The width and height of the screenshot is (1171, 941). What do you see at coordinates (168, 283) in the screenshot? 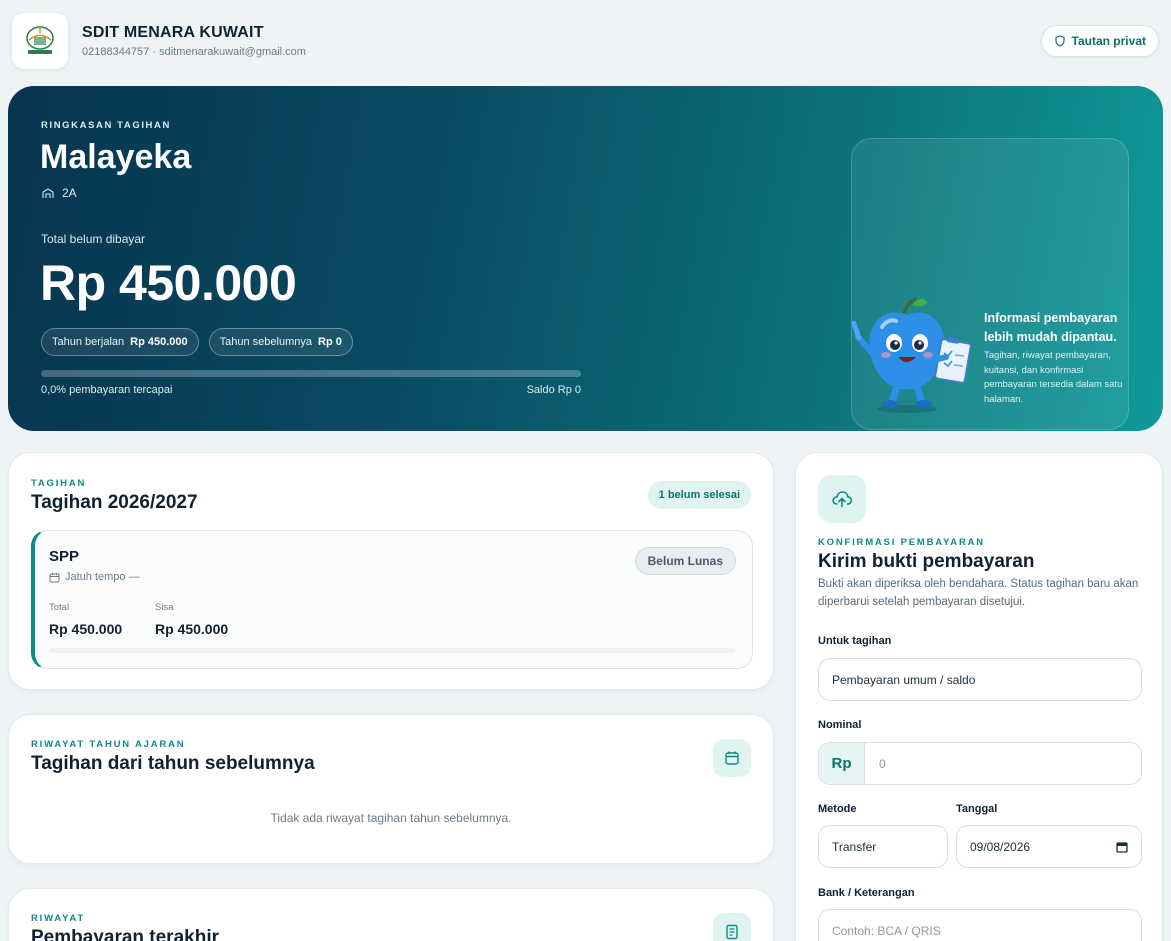
I see `total-unpaid-amount: Rp 450.000` at bounding box center [168, 283].